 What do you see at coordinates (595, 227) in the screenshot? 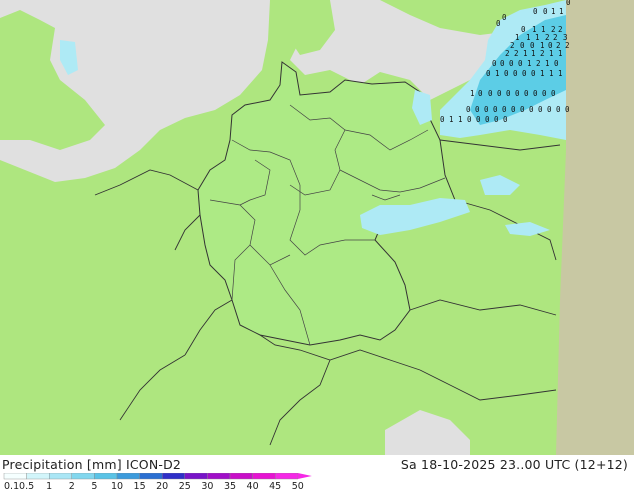
I see `out-of-domain-east` at bounding box center [595, 227].